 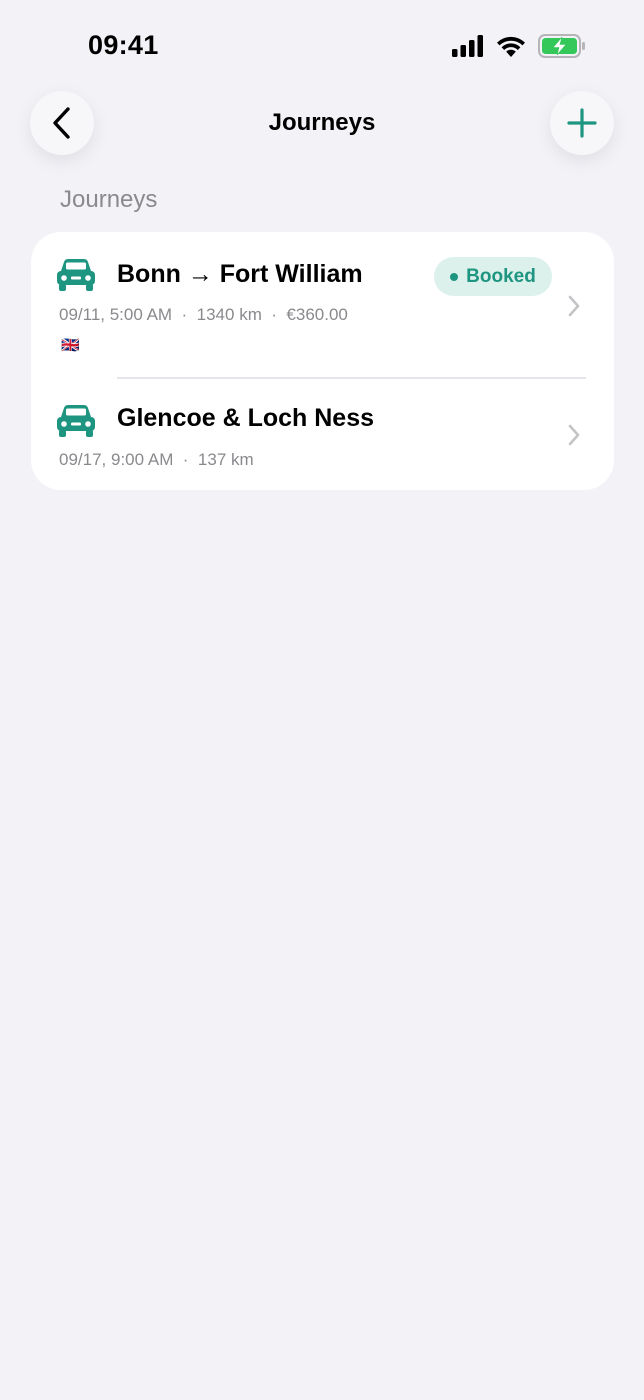 I want to click on plus-icon, so click(x=582, y=123).